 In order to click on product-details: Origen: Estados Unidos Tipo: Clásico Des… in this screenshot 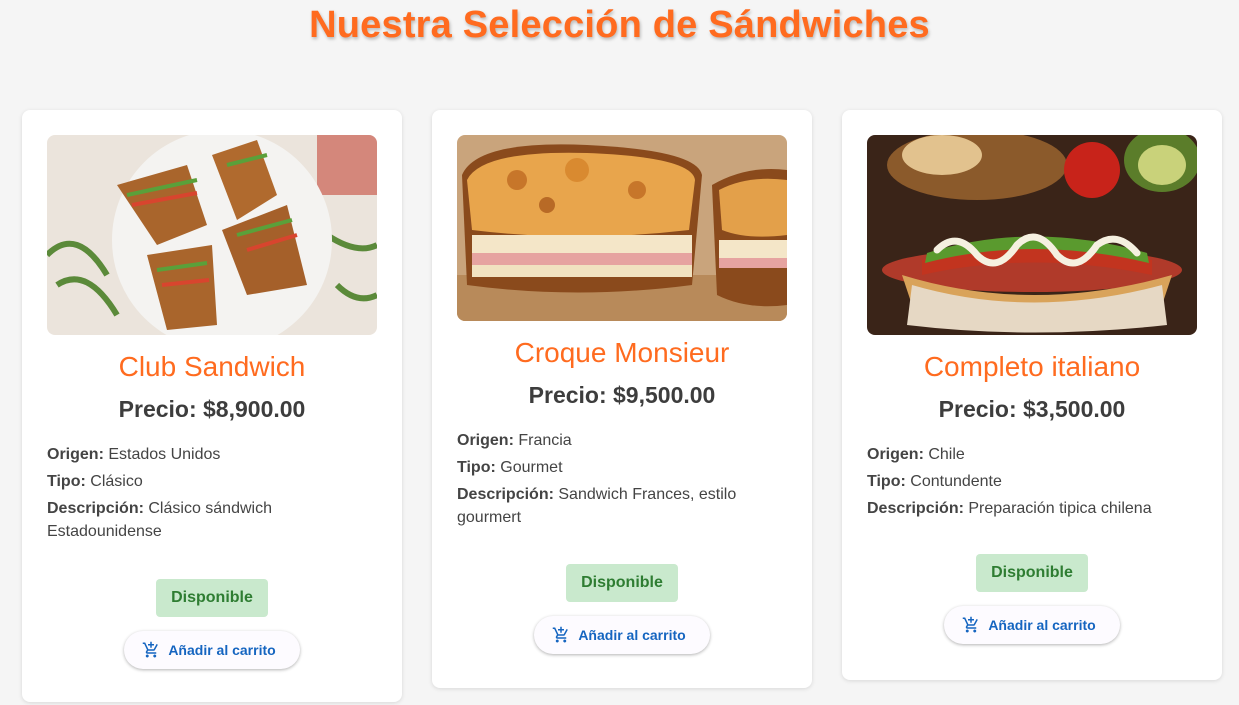, I will do `click(212, 493)`.